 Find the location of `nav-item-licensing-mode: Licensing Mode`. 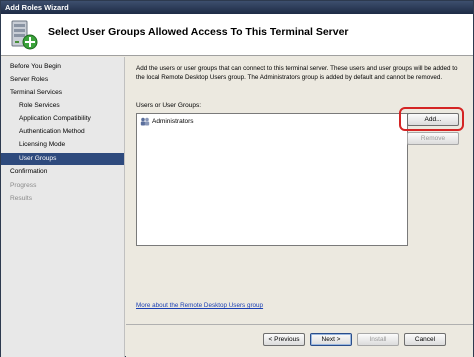

nav-item-licensing-mode: Licensing Mode is located at coordinates (62, 145).